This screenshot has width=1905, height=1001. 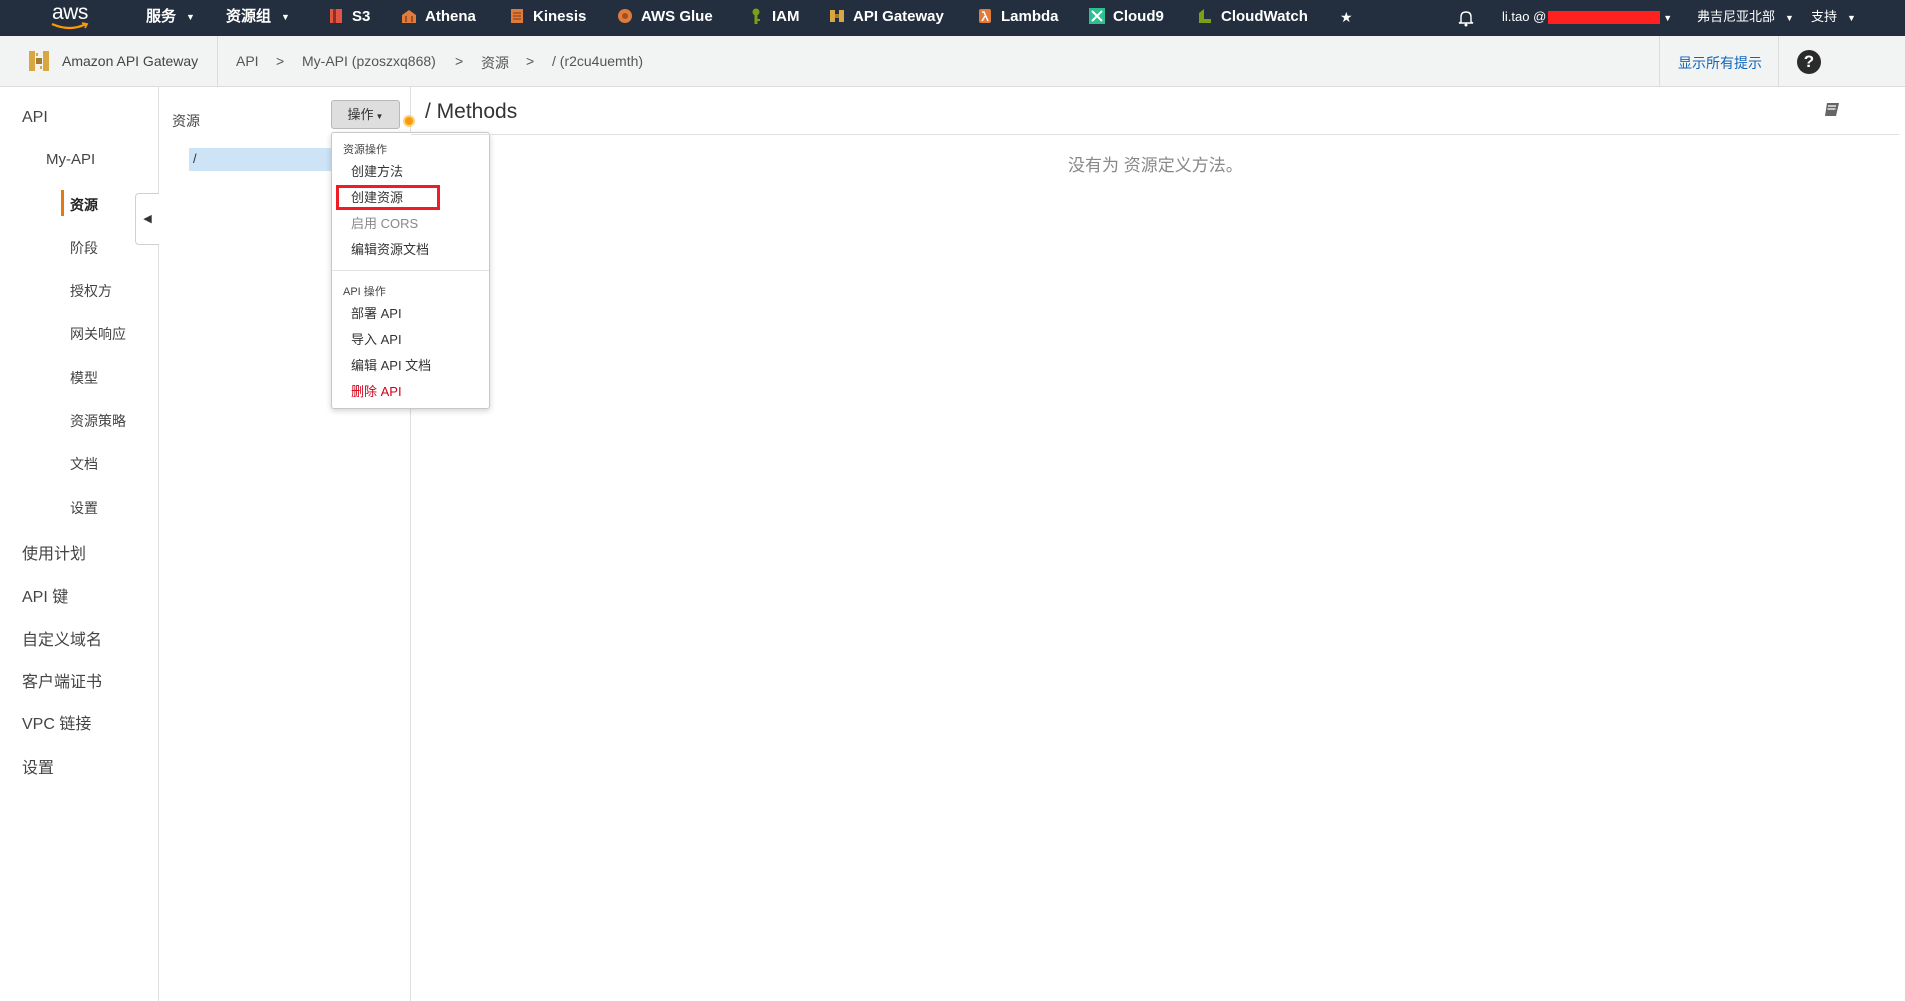 What do you see at coordinates (54, 552) in the screenshot?
I see `nav-usage-plans: 使用计划` at bounding box center [54, 552].